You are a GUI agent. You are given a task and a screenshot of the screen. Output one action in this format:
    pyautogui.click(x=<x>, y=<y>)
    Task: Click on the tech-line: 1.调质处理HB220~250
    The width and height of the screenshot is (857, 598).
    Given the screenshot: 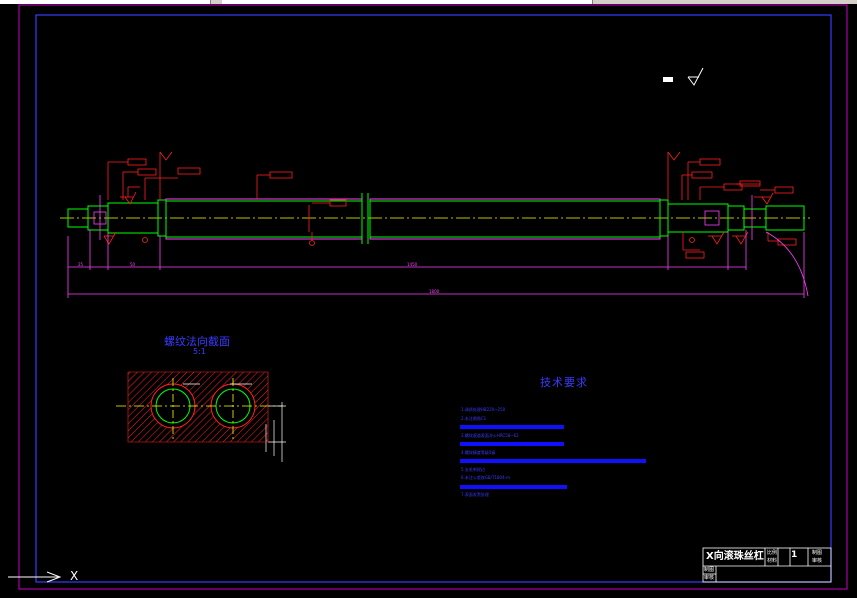 What is the action you would take?
    pyautogui.click(x=483, y=409)
    